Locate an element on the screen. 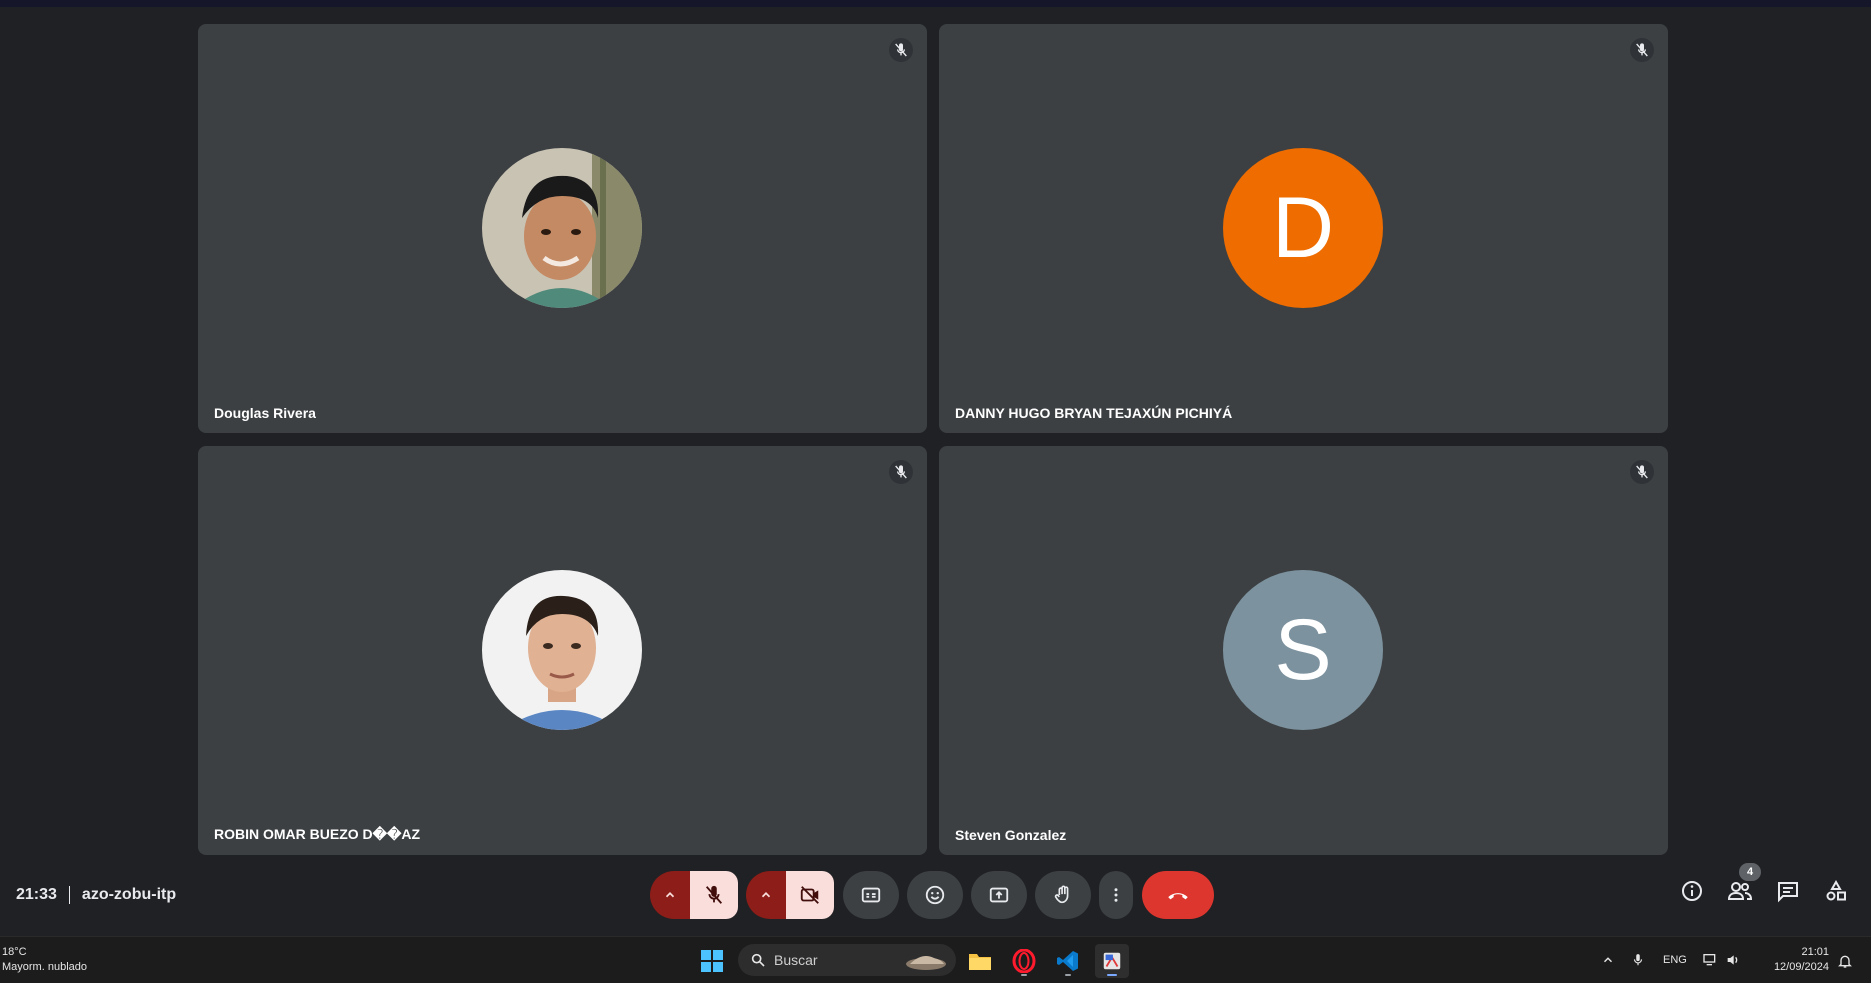  system-tray: ENG is located at coordinates (1671, 960).